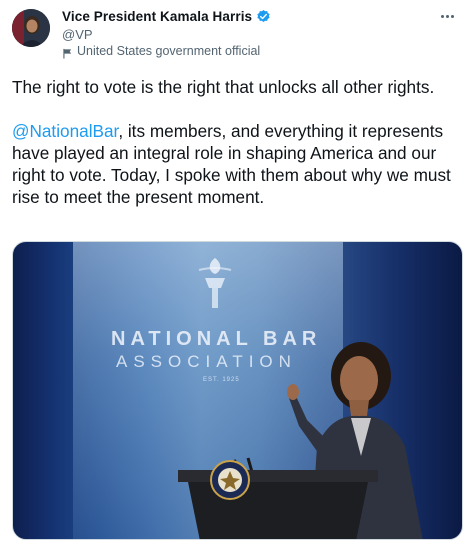 The width and height of the screenshot is (474, 550). What do you see at coordinates (77, 34) in the screenshot?
I see `author-handle: @VP` at bounding box center [77, 34].